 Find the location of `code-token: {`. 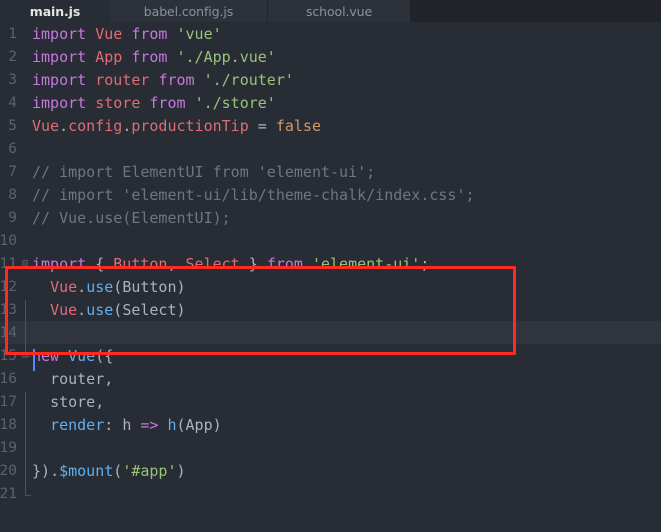

code-token: { is located at coordinates (109, 355).